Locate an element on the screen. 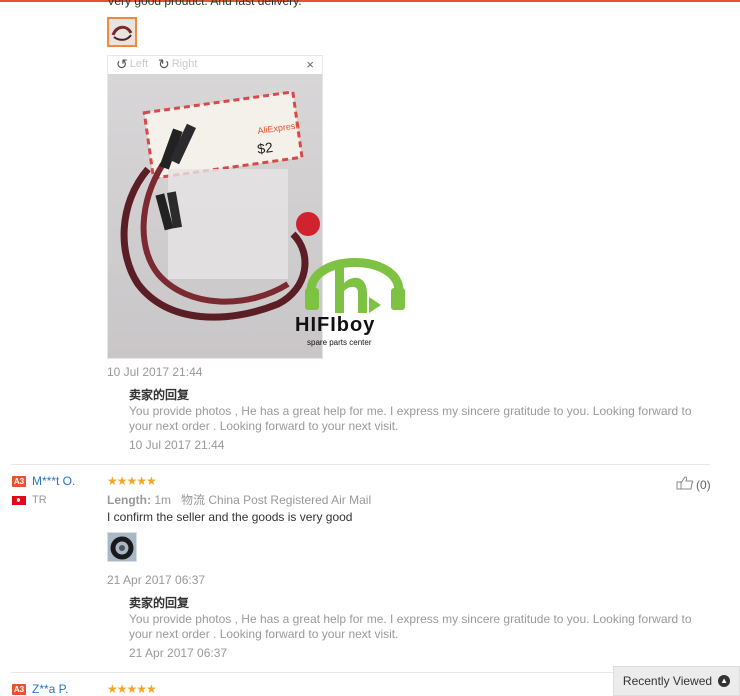 The width and height of the screenshot is (740, 696). rotate-right-label: Right is located at coordinates (184, 64).